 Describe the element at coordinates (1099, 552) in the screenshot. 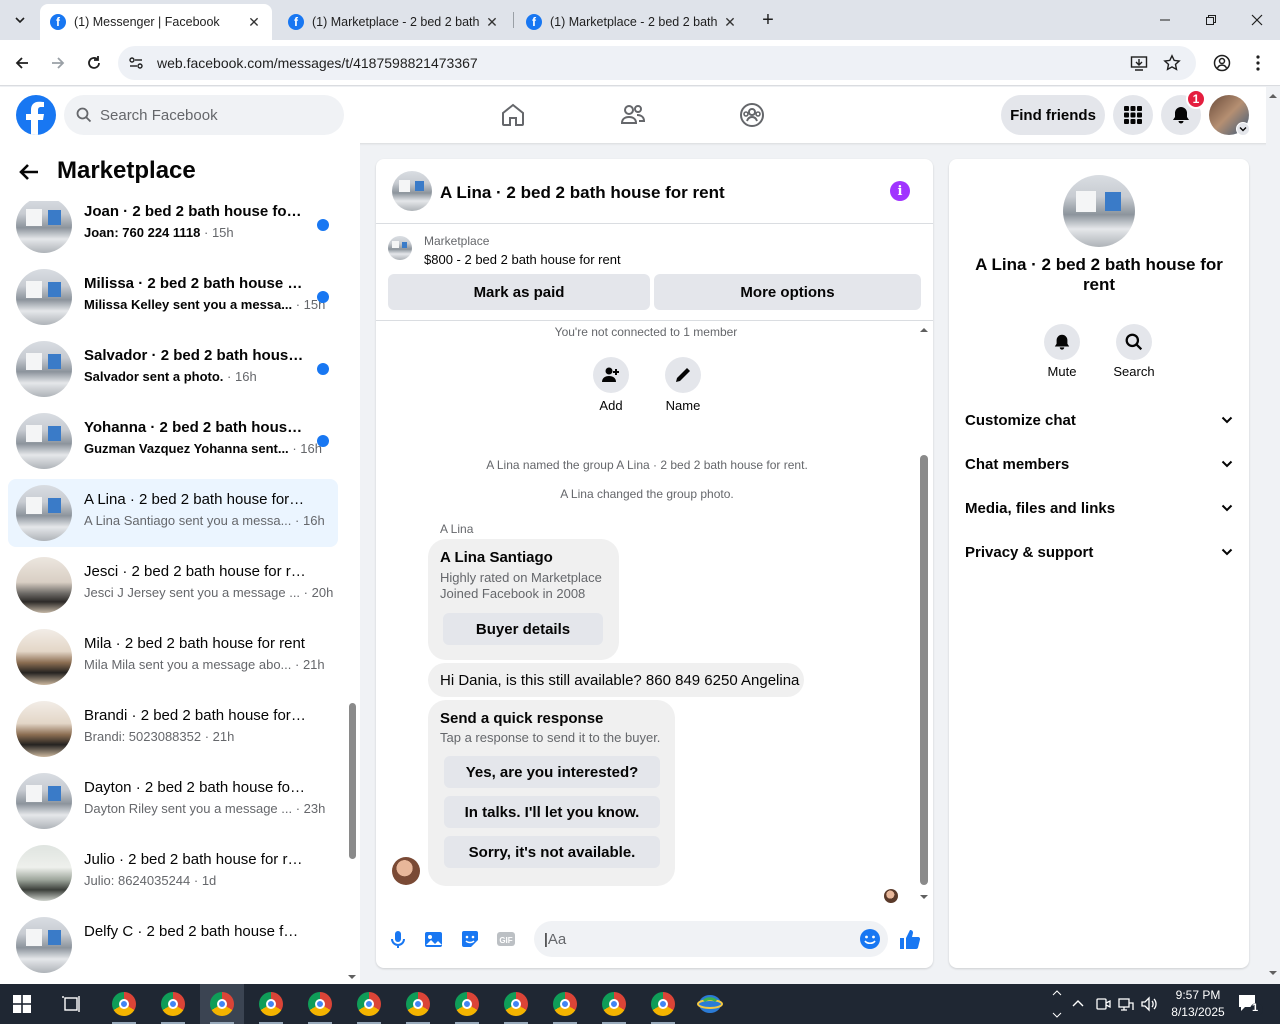

I see `privacy-support-row: Privacy & support` at that location.